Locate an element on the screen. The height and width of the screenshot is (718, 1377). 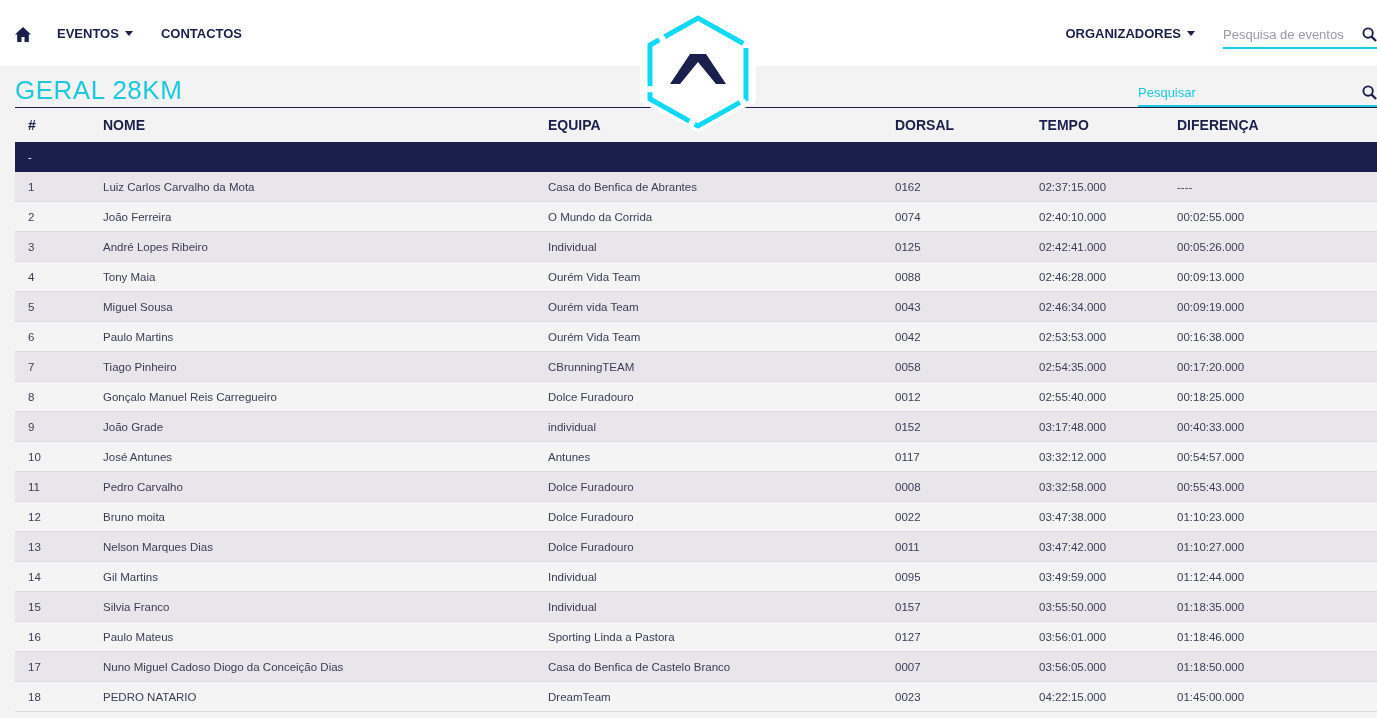
gap-cell-text: 00:54:57.000 is located at coordinates (1211, 456).